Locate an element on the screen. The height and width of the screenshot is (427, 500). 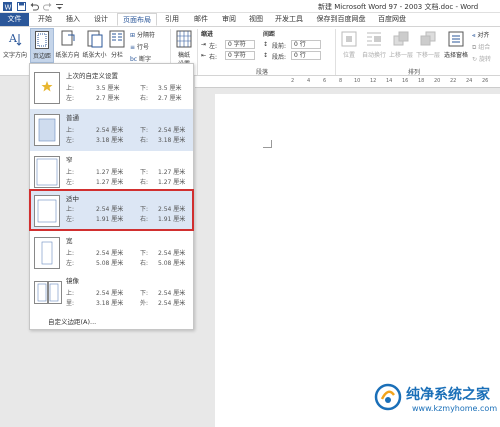
indent-left-input: 0 字符 is located at coordinates (240, 44).